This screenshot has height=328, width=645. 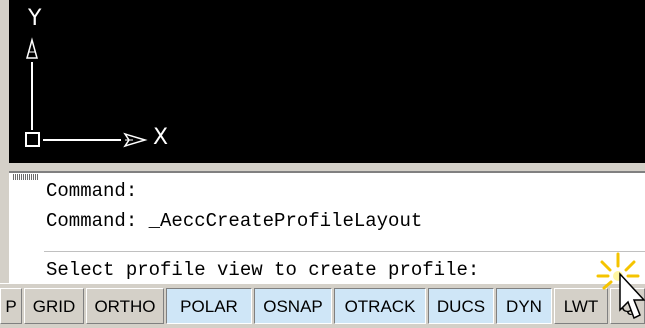 I want to click on command-history-line-1: Command:, so click(x=92, y=191).